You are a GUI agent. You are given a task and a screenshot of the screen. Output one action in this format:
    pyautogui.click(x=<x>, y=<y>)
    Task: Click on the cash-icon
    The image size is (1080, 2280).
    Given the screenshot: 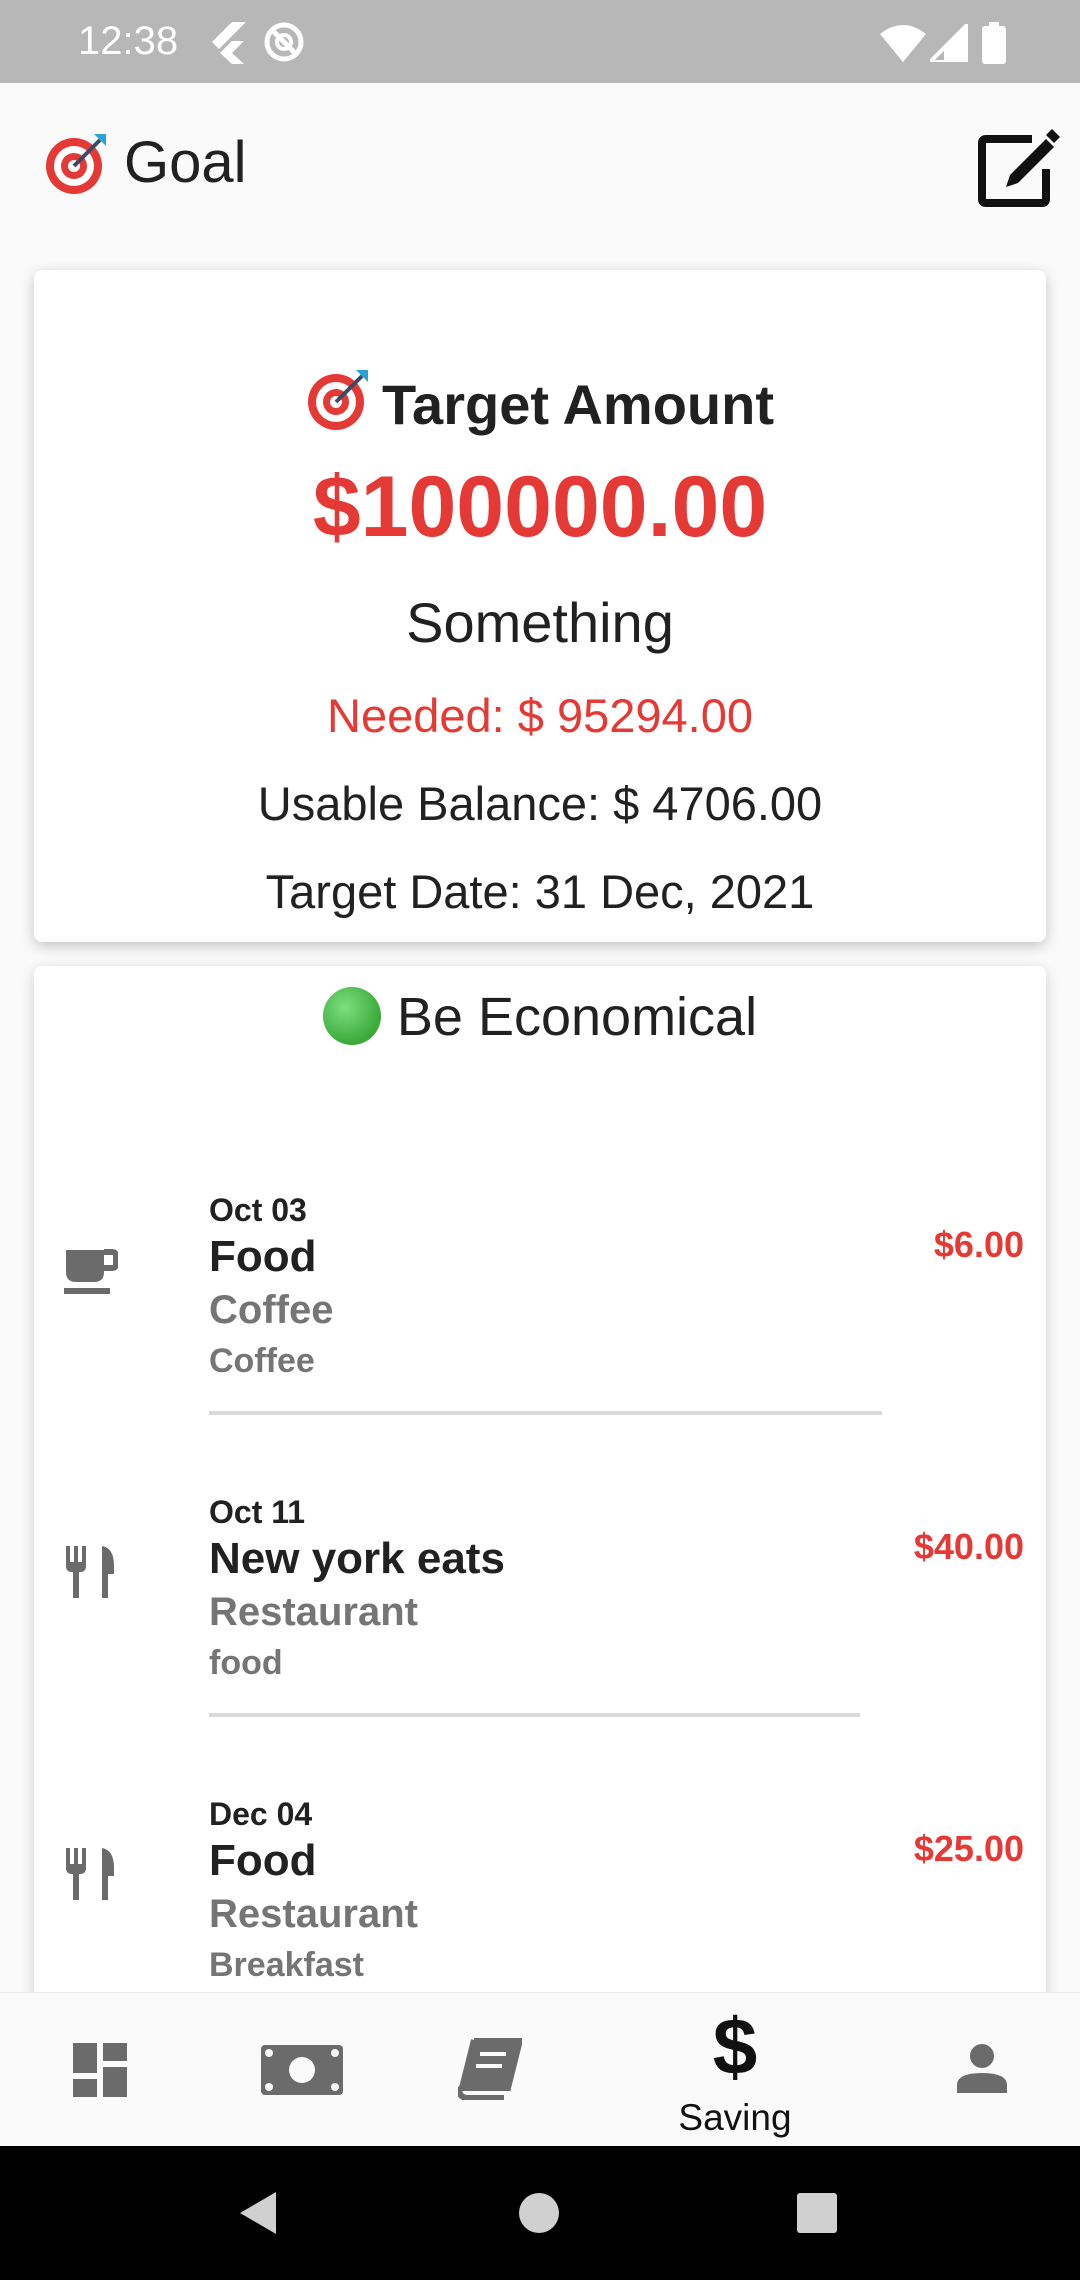 What is the action you would take?
    pyautogui.click(x=302, y=2070)
    